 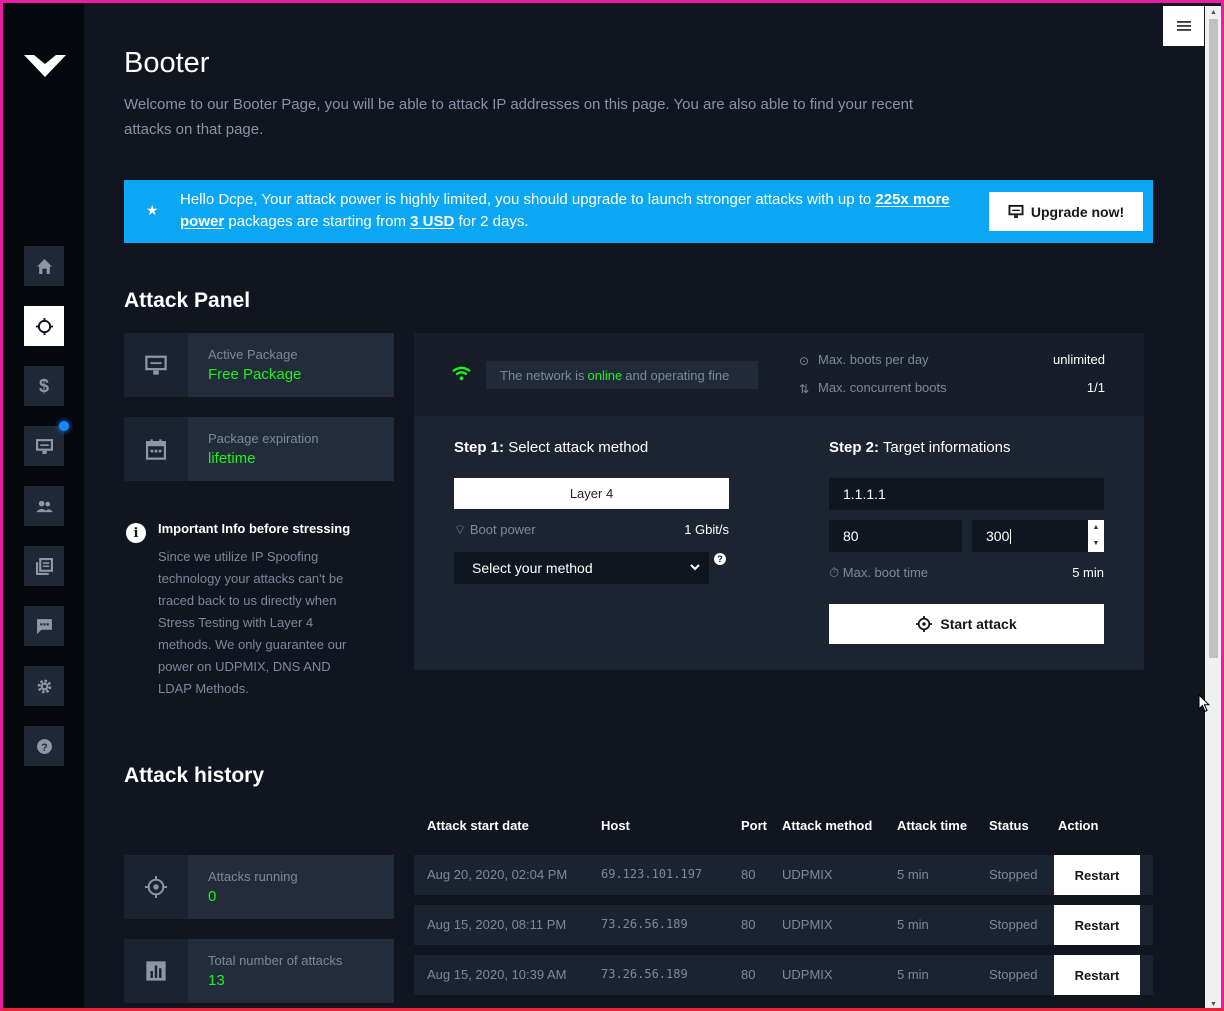 I want to click on scrollbar-thumb, so click(x=1213, y=338).